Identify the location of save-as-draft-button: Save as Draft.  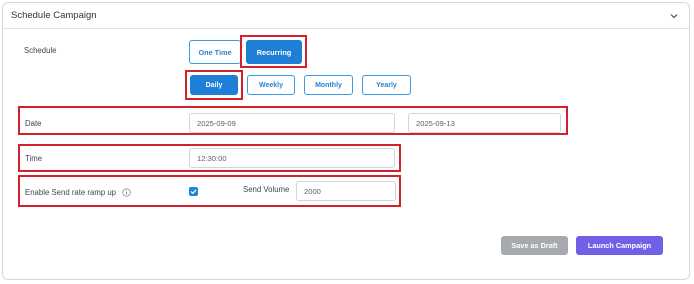
(534, 245).